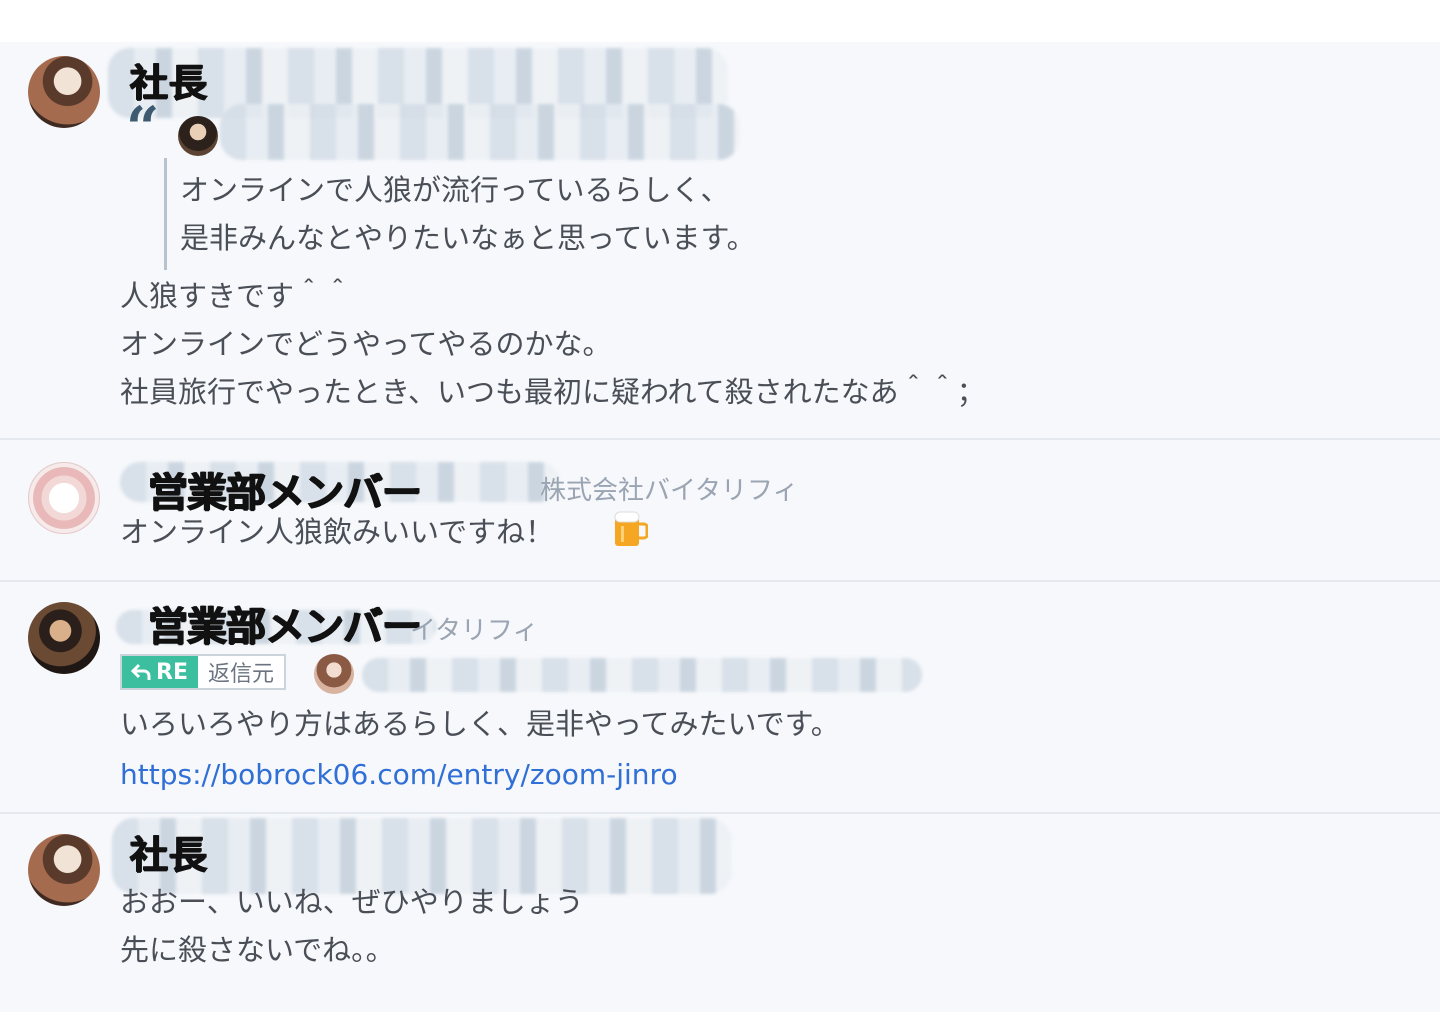 Image resolution: width=1440 pixels, height=1022 pixels. I want to click on quoted-line: 是非みんなとやりたいなぁと思っています。, so click(468, 238).